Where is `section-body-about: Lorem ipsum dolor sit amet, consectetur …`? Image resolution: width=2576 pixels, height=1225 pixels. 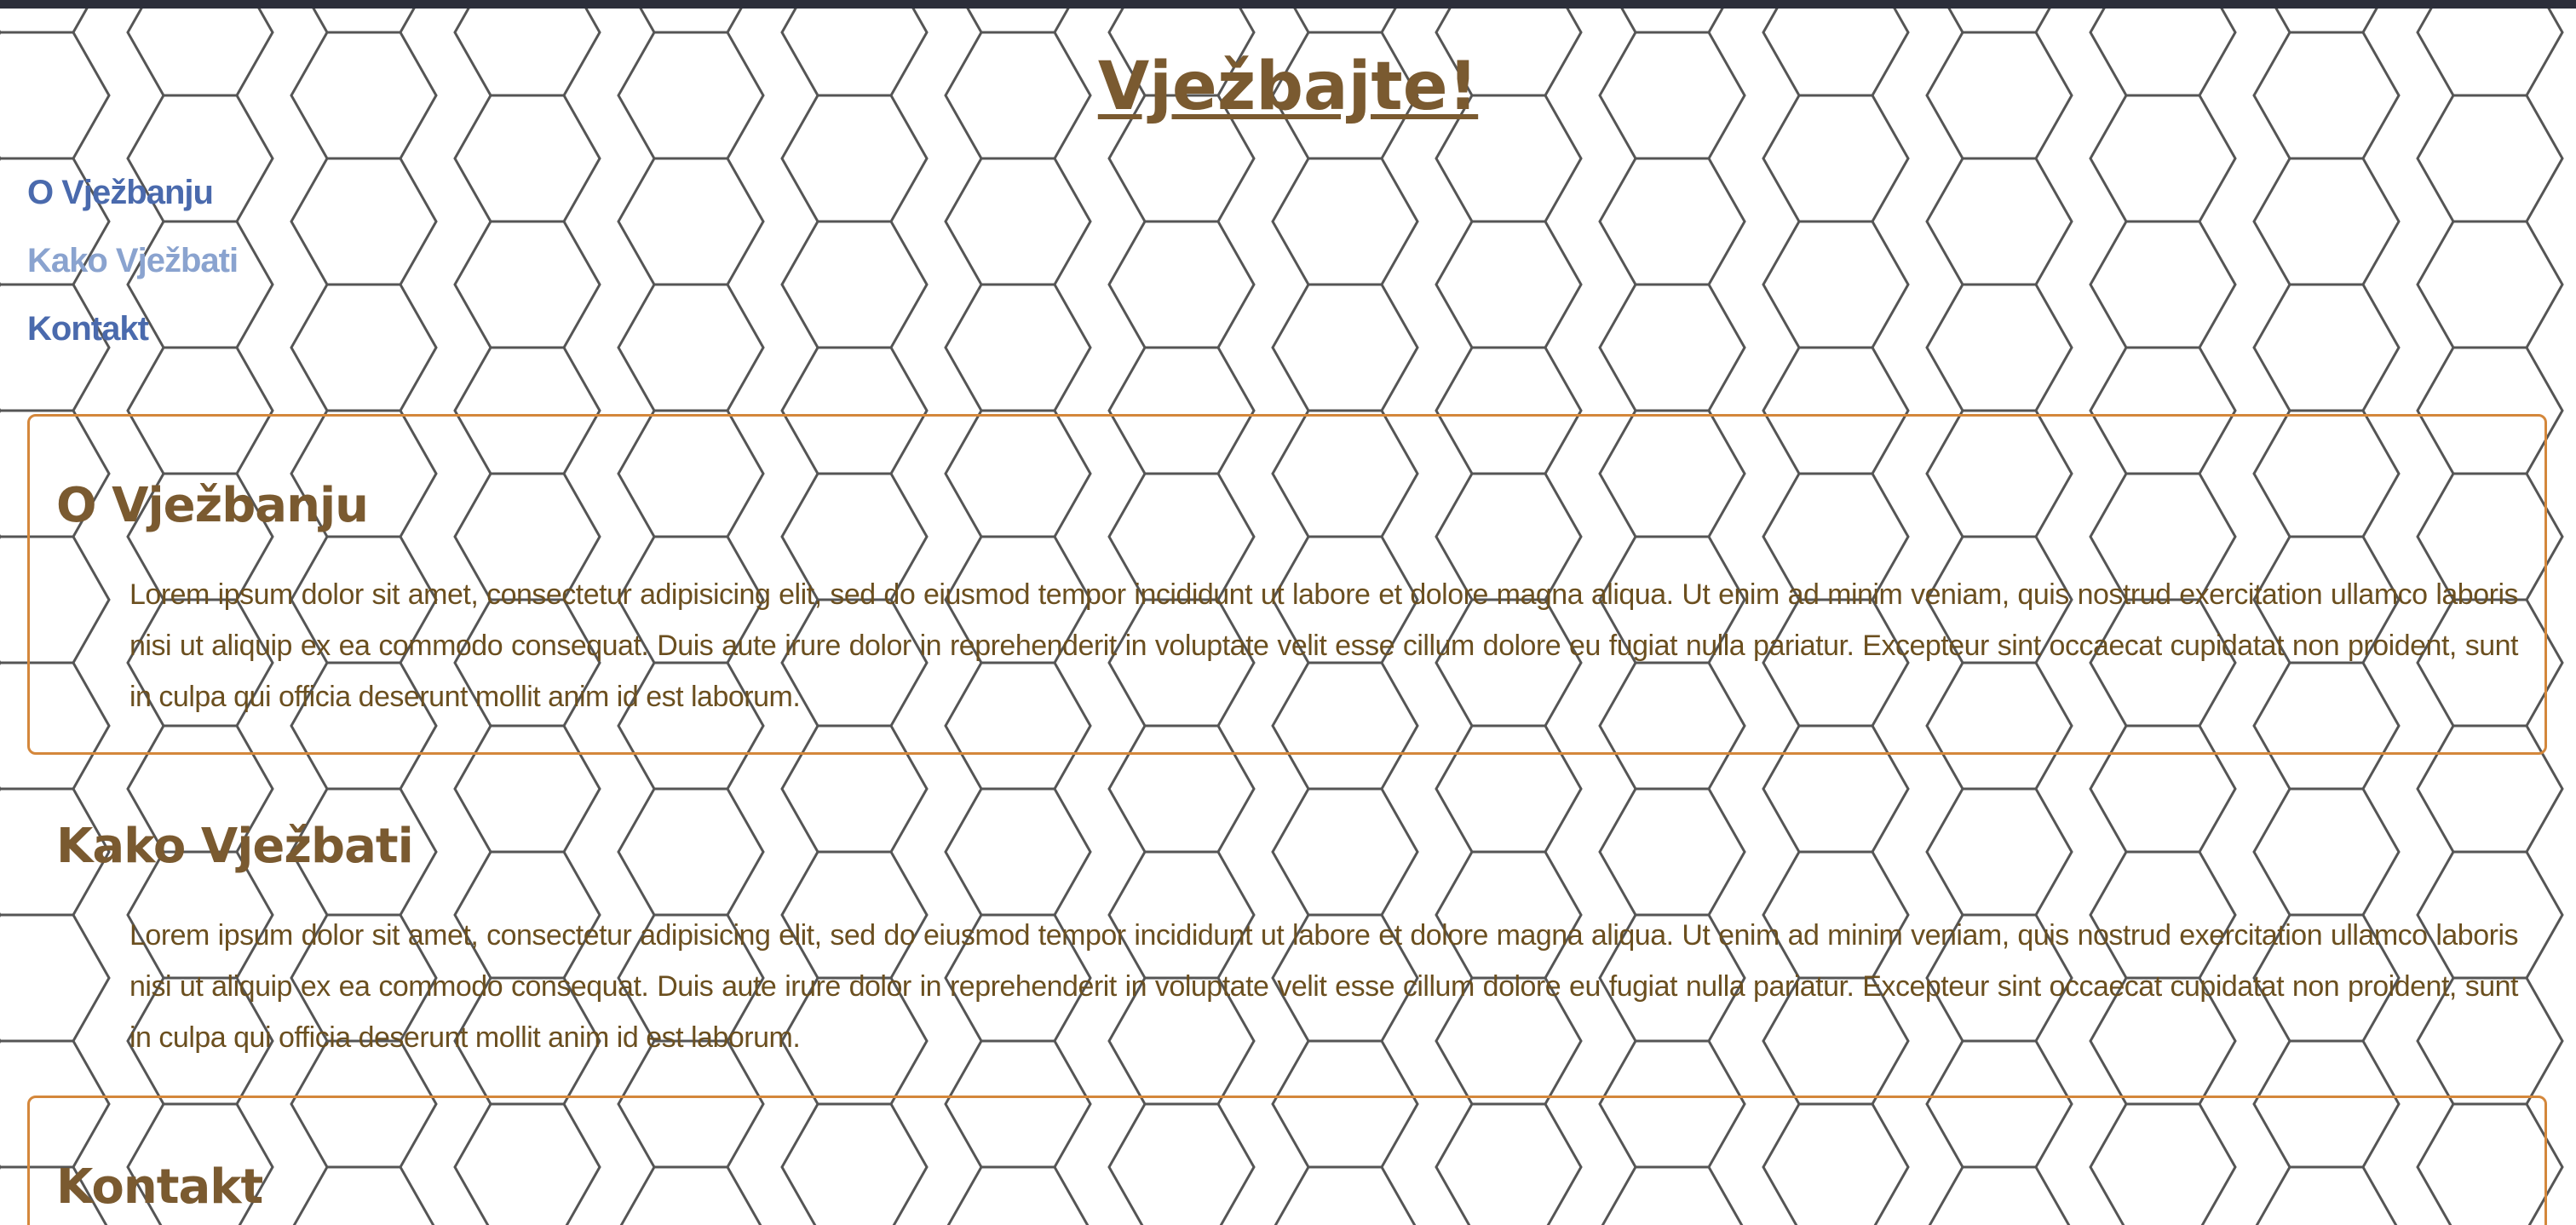 section-body-about: Lorem ipsum dolor sit amet, consectetur … is located at coordinates (1324, 645).